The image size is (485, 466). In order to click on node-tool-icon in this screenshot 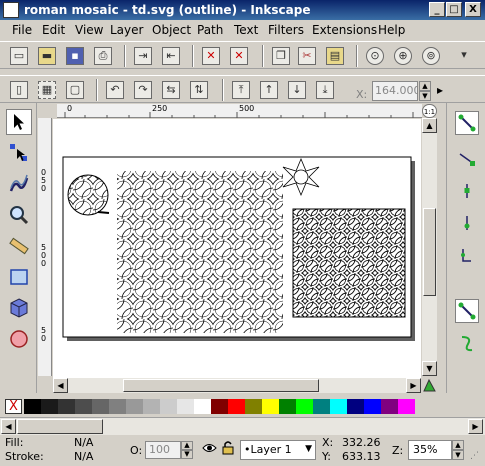, I will do `click(19, 153)`.